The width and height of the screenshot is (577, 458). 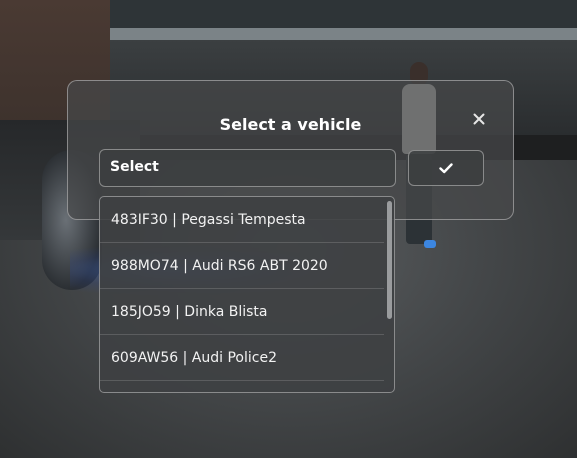 I want to click on vehicle-option: 185JO59 | Dinka Blista, so click(x=242, y=312).